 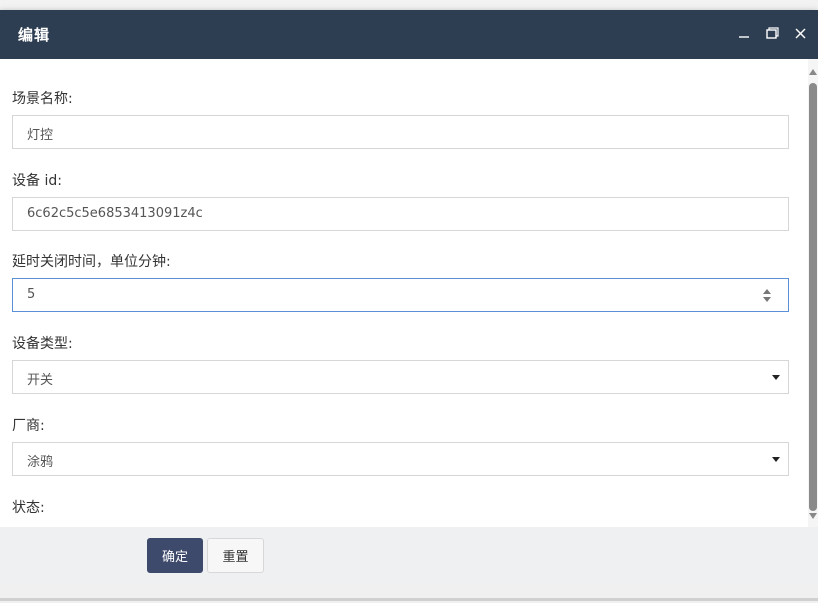 I want to click on scroll-thumb, so click(x=813, y=297).